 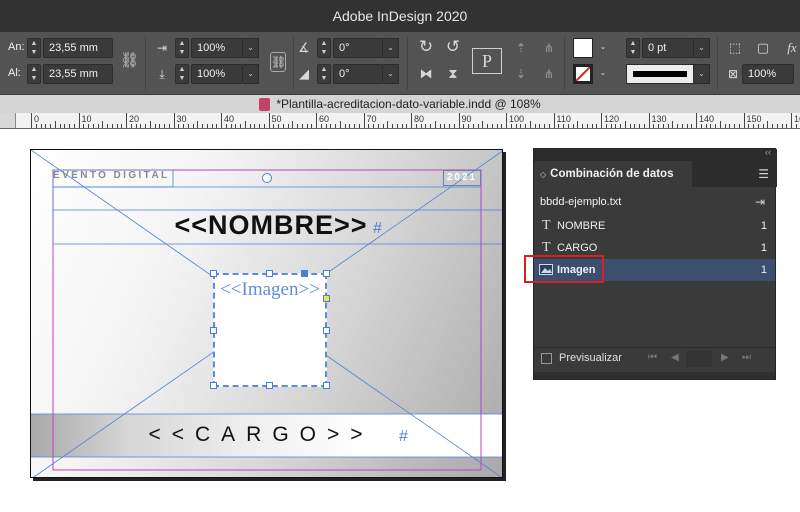 I want to click on rotation-stepper: ▲ ▼, so click(x=324, y=48).